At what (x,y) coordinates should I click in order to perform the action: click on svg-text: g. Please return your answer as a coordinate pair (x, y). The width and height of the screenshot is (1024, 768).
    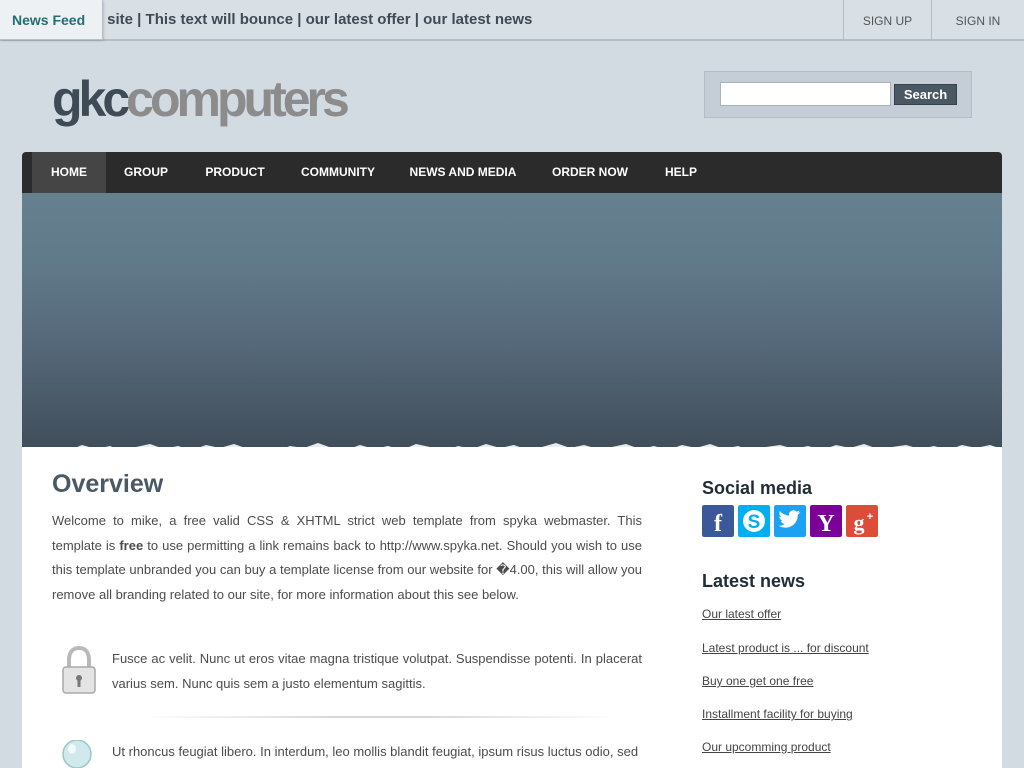
    Looking at the image, I should click on (859, 522).